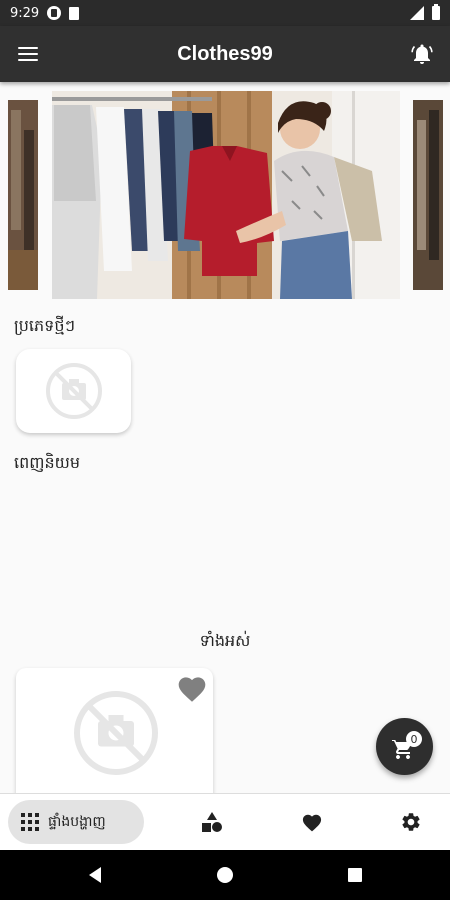 The image size is (450, 900). What do you see at coordinates (30, 822) in the screenshot?
I see `grid-icon` at bounding box center [30, 822].